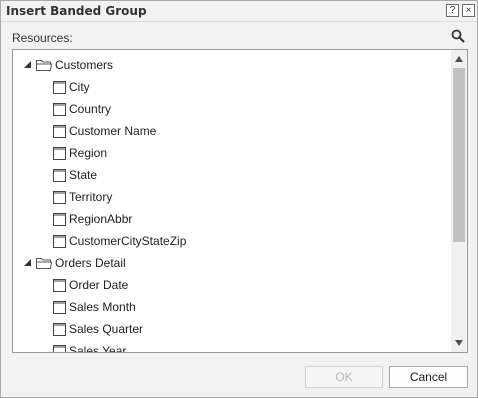 This screenshot has width=478, height=398. Describe the element at coordinates (76, 11) in the screenshot. I see `dialog-title: Insert Banded Group` at that location.